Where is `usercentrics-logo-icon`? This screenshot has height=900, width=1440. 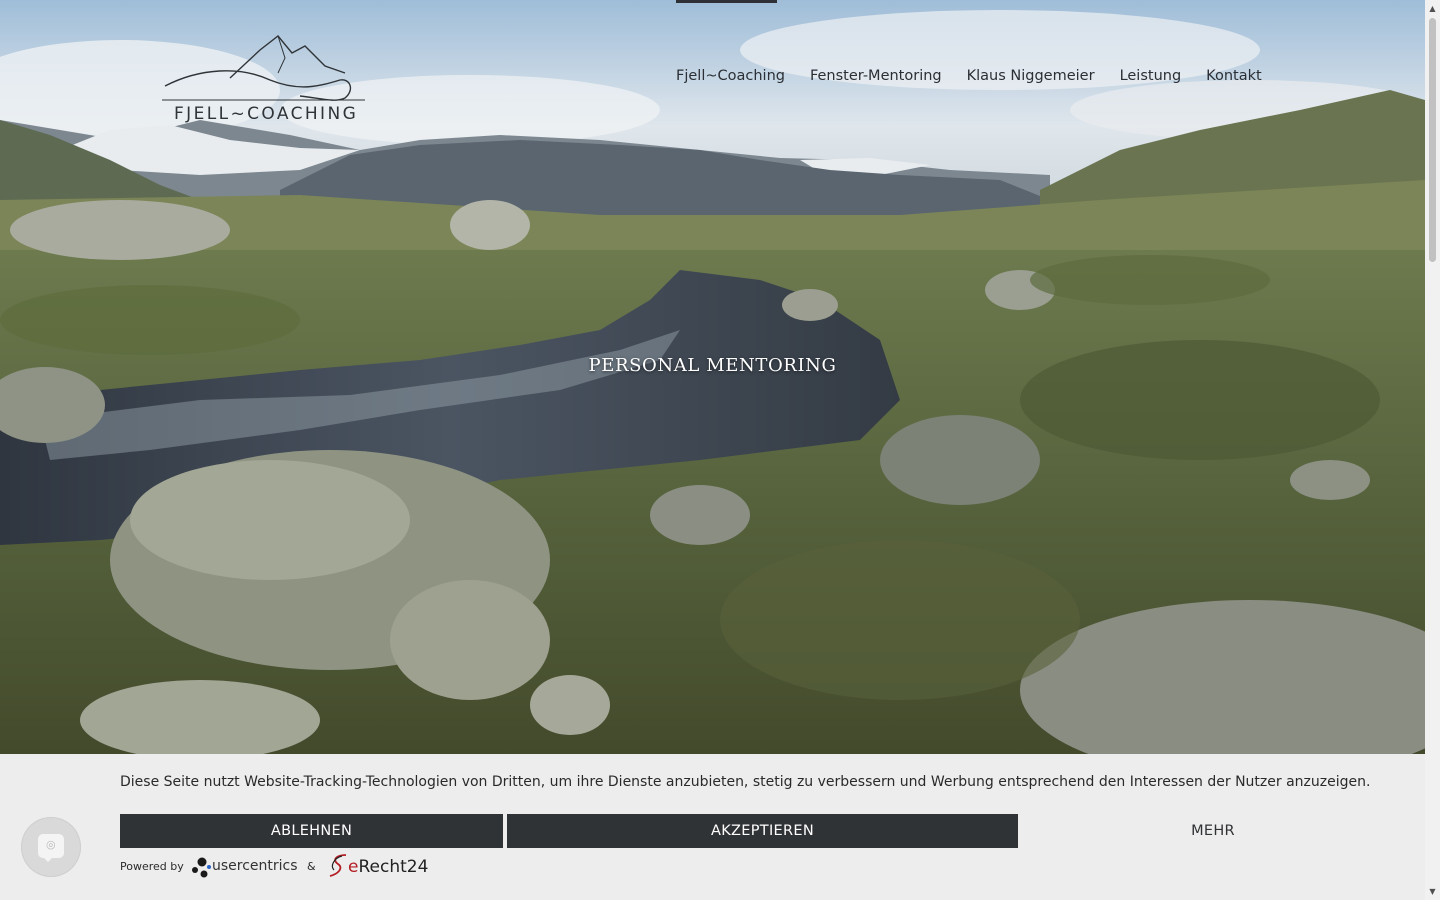
usercentrics-logo-icon is located at coordinates (201, 867).